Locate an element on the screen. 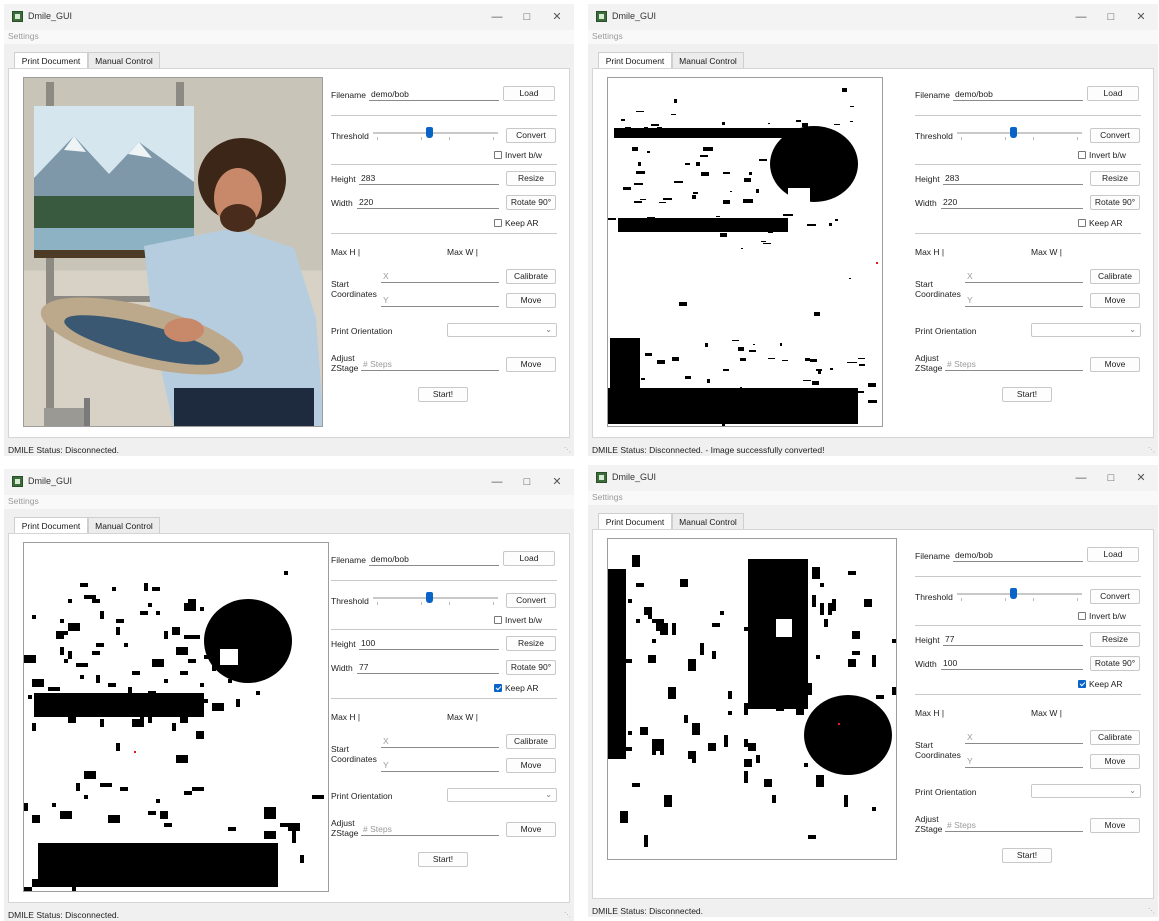  width-input: 100 is located at coordinates (1012, 663).